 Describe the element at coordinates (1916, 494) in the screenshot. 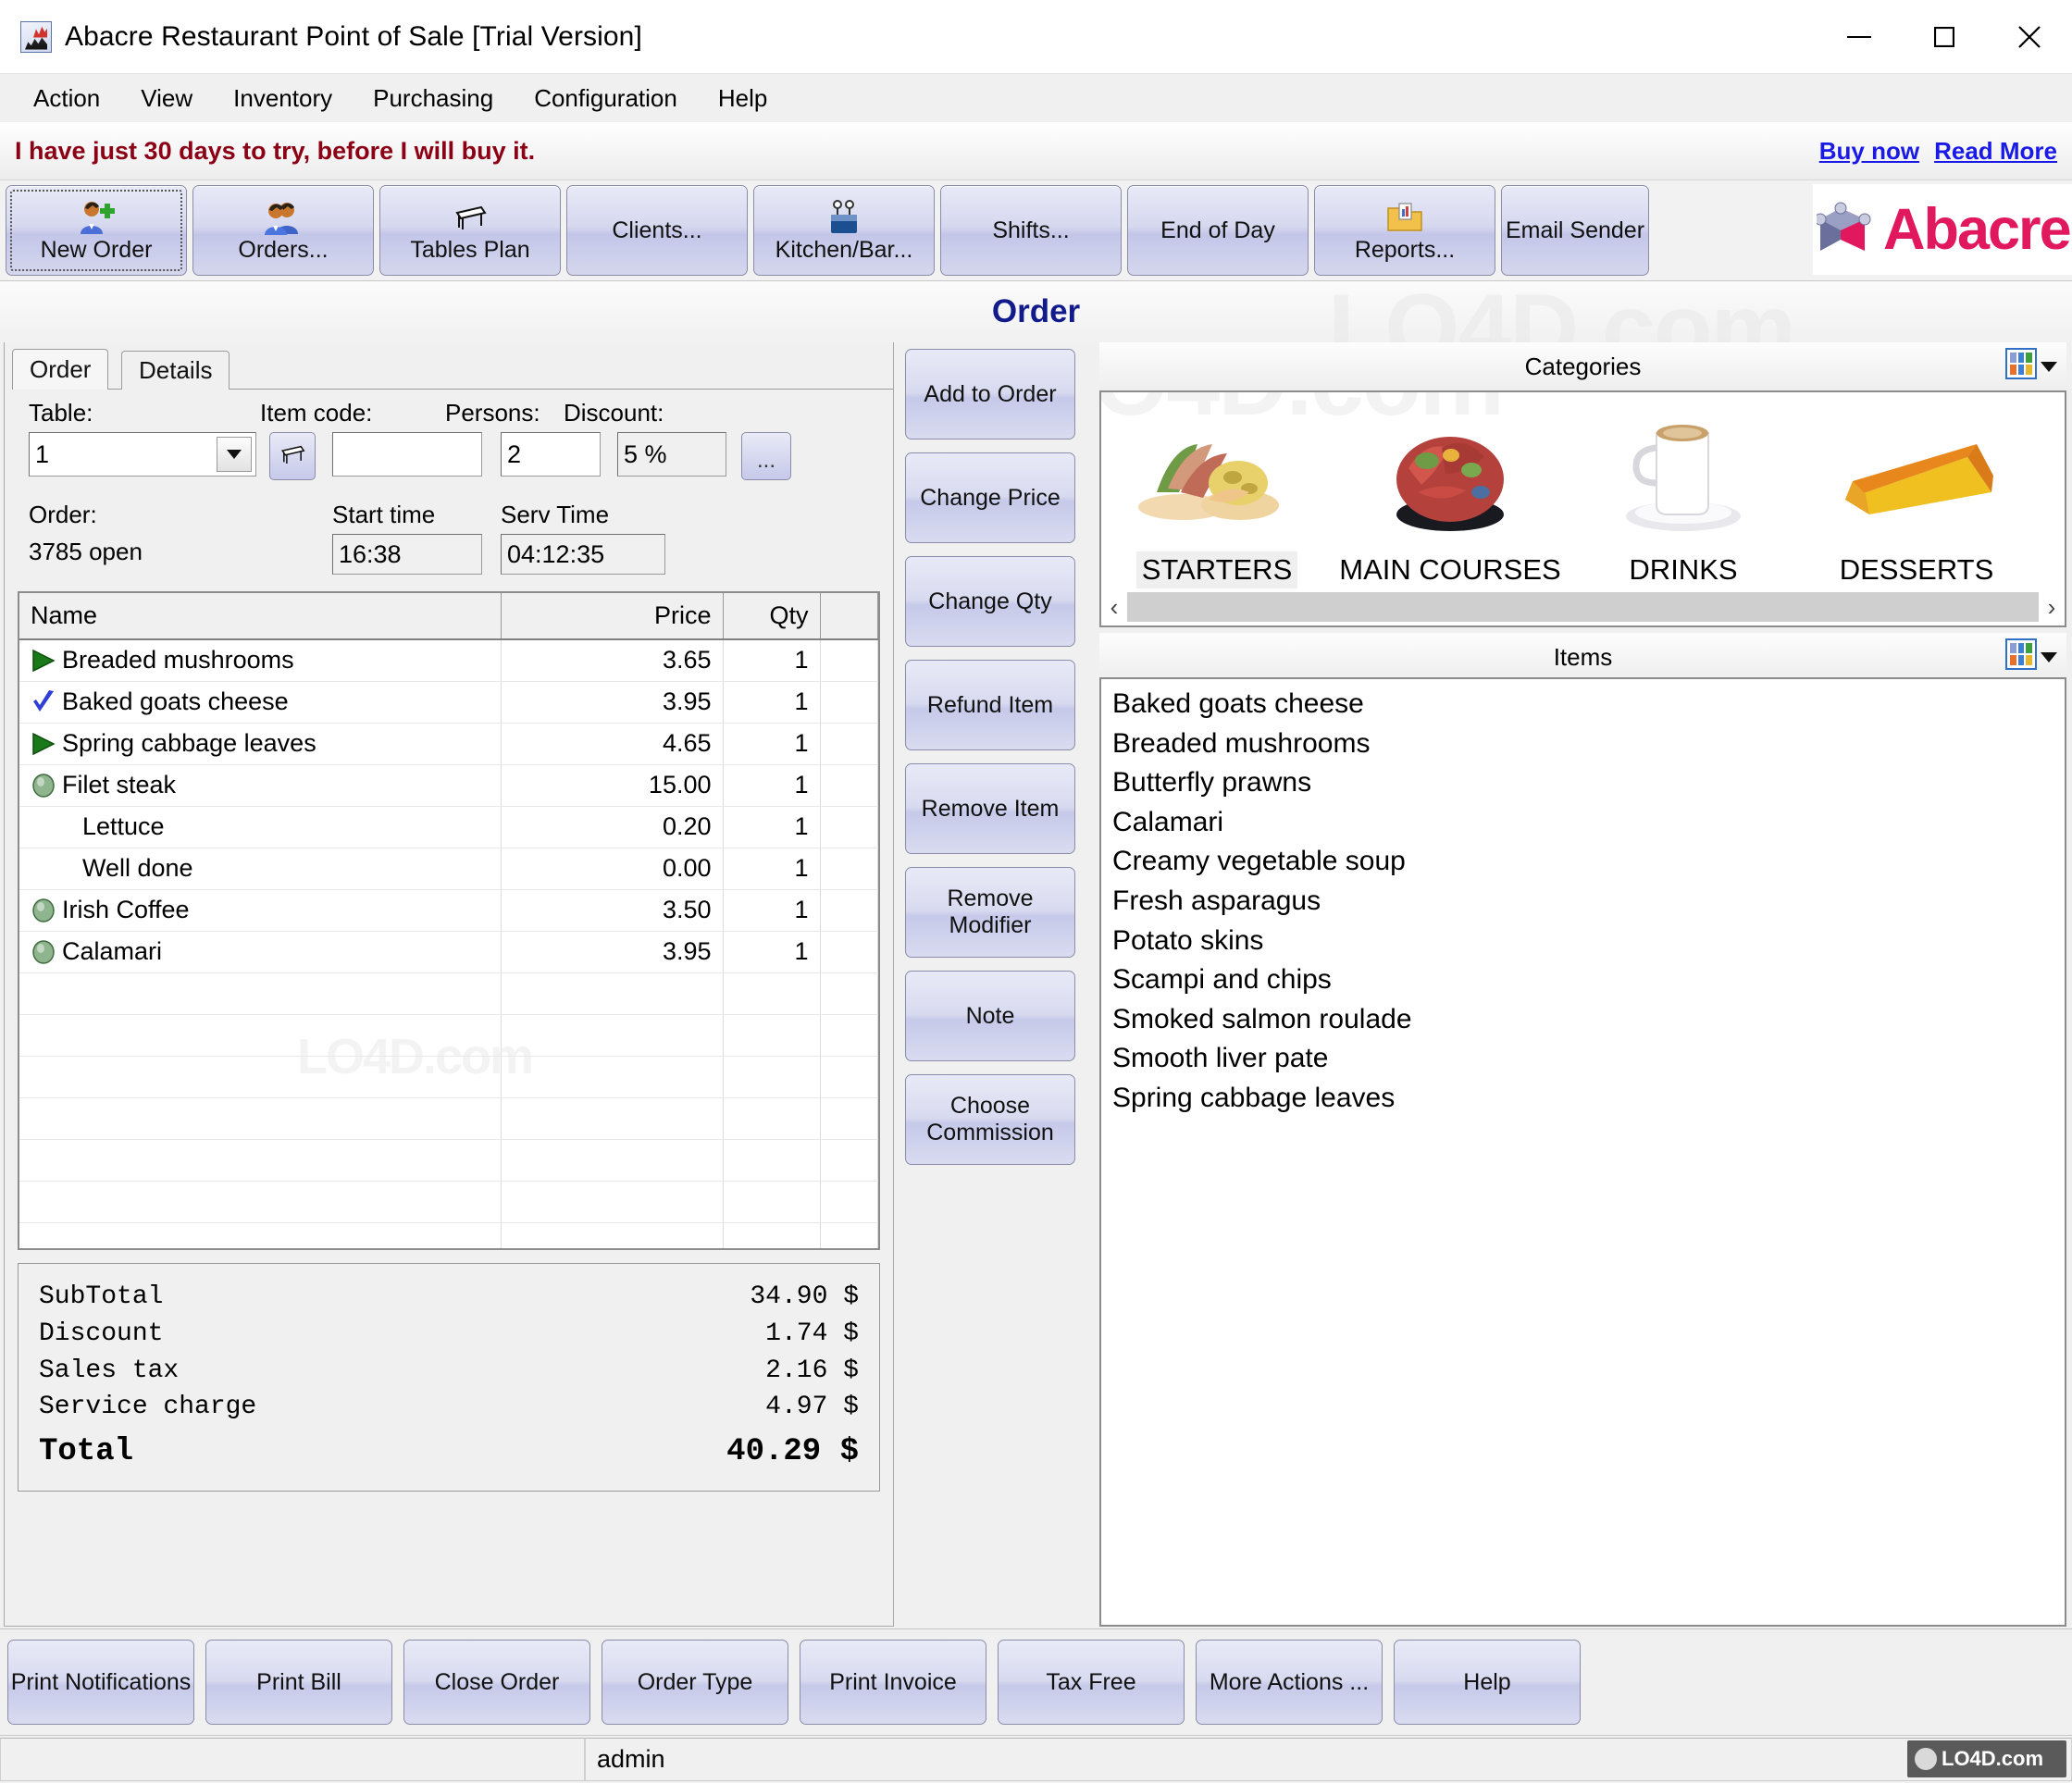

I see `category-desserts: DESSERTS` at that location.